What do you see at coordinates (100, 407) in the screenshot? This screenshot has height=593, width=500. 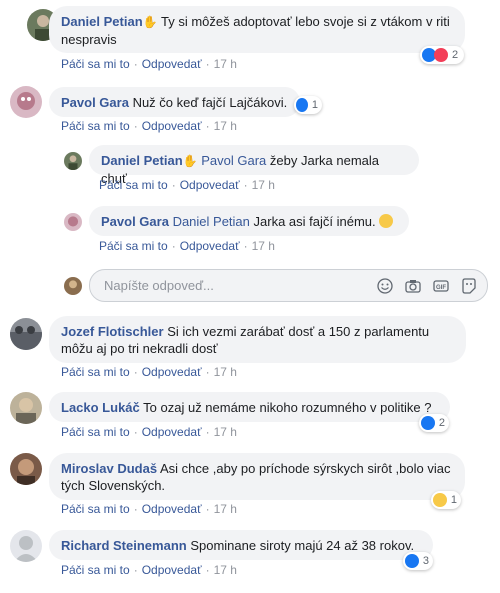 I see `comment-author: Lacko Lukáč` at bounding box center [100, 407].